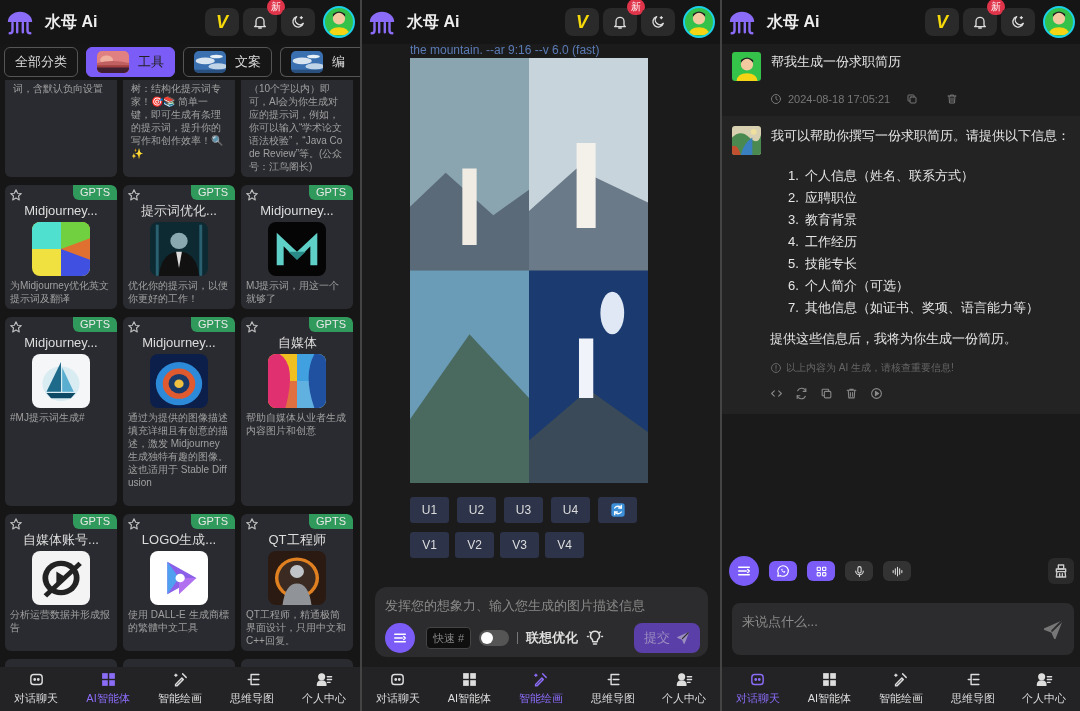 This screenshot has width=1080, height=711. Describe the element at coordinates (177, 121) in the screenshot. I see `agent-description: 树：结构化提示词专家！🎯📚 简单一键，即可生成有条理的提示词，提升你的写作和创作效率！🔍✨` at that location.